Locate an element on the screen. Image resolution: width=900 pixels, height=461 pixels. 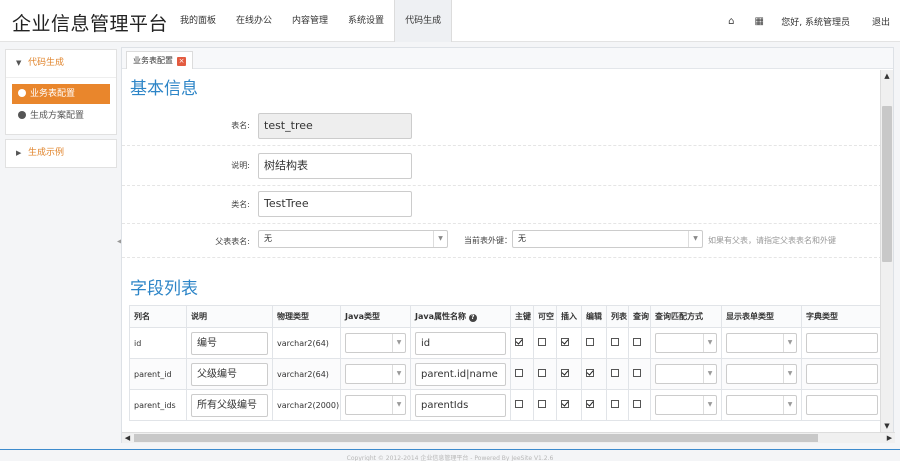
sidebar-group-label: 代码生成 is located at coordinates (46, 63).